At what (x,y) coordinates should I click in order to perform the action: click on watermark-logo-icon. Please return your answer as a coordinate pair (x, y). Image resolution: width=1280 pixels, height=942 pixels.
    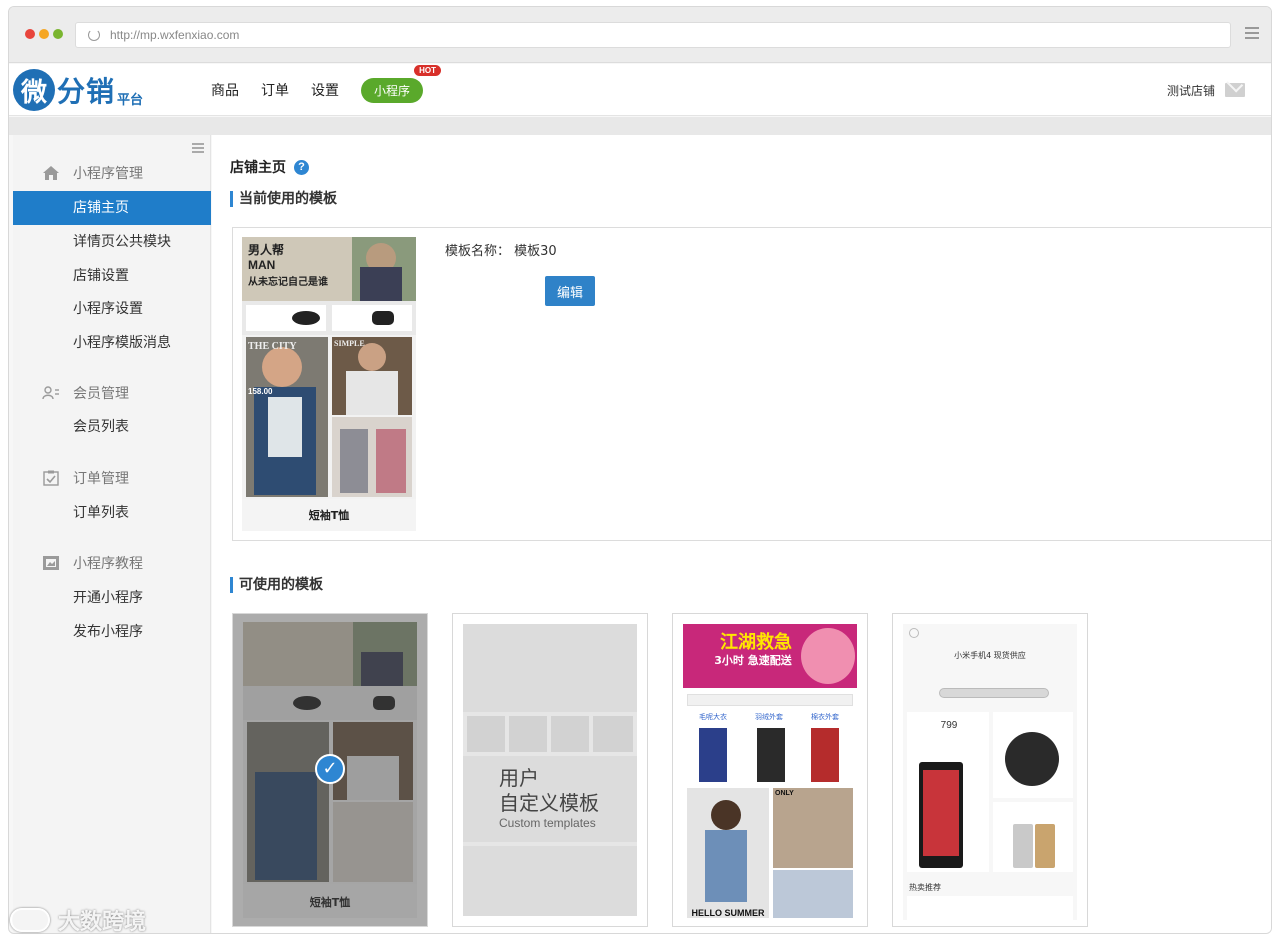
    Looking at the image, I should click on (30, 920).